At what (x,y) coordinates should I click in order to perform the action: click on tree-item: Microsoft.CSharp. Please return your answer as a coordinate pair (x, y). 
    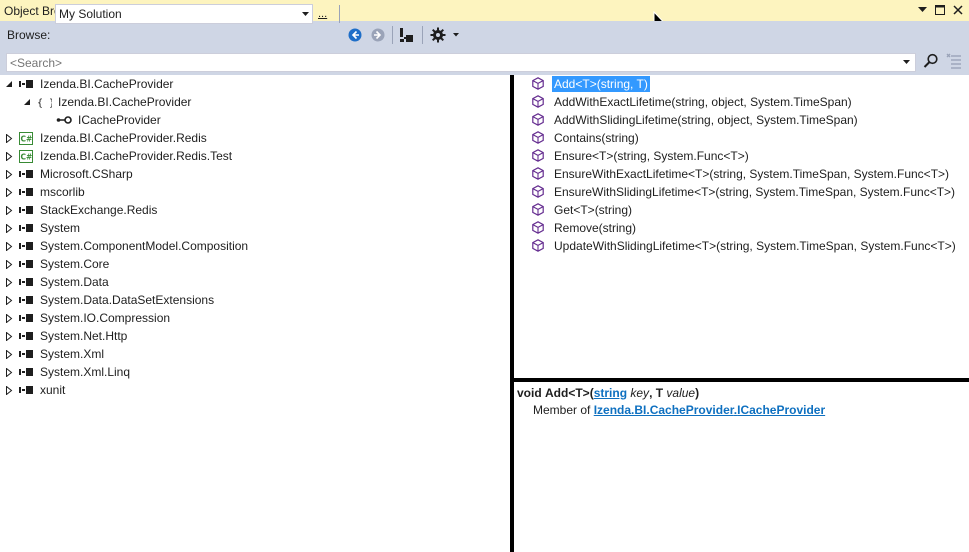
    Looking at the image, I should click on (255, 174).